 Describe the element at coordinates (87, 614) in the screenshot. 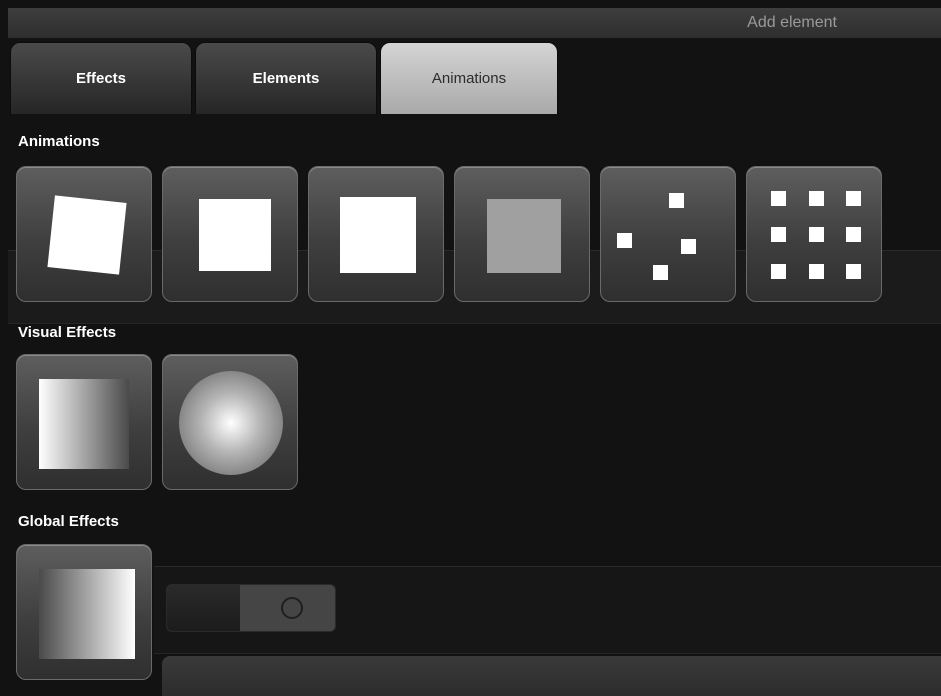

I see `global-gradient-icon` at that location.